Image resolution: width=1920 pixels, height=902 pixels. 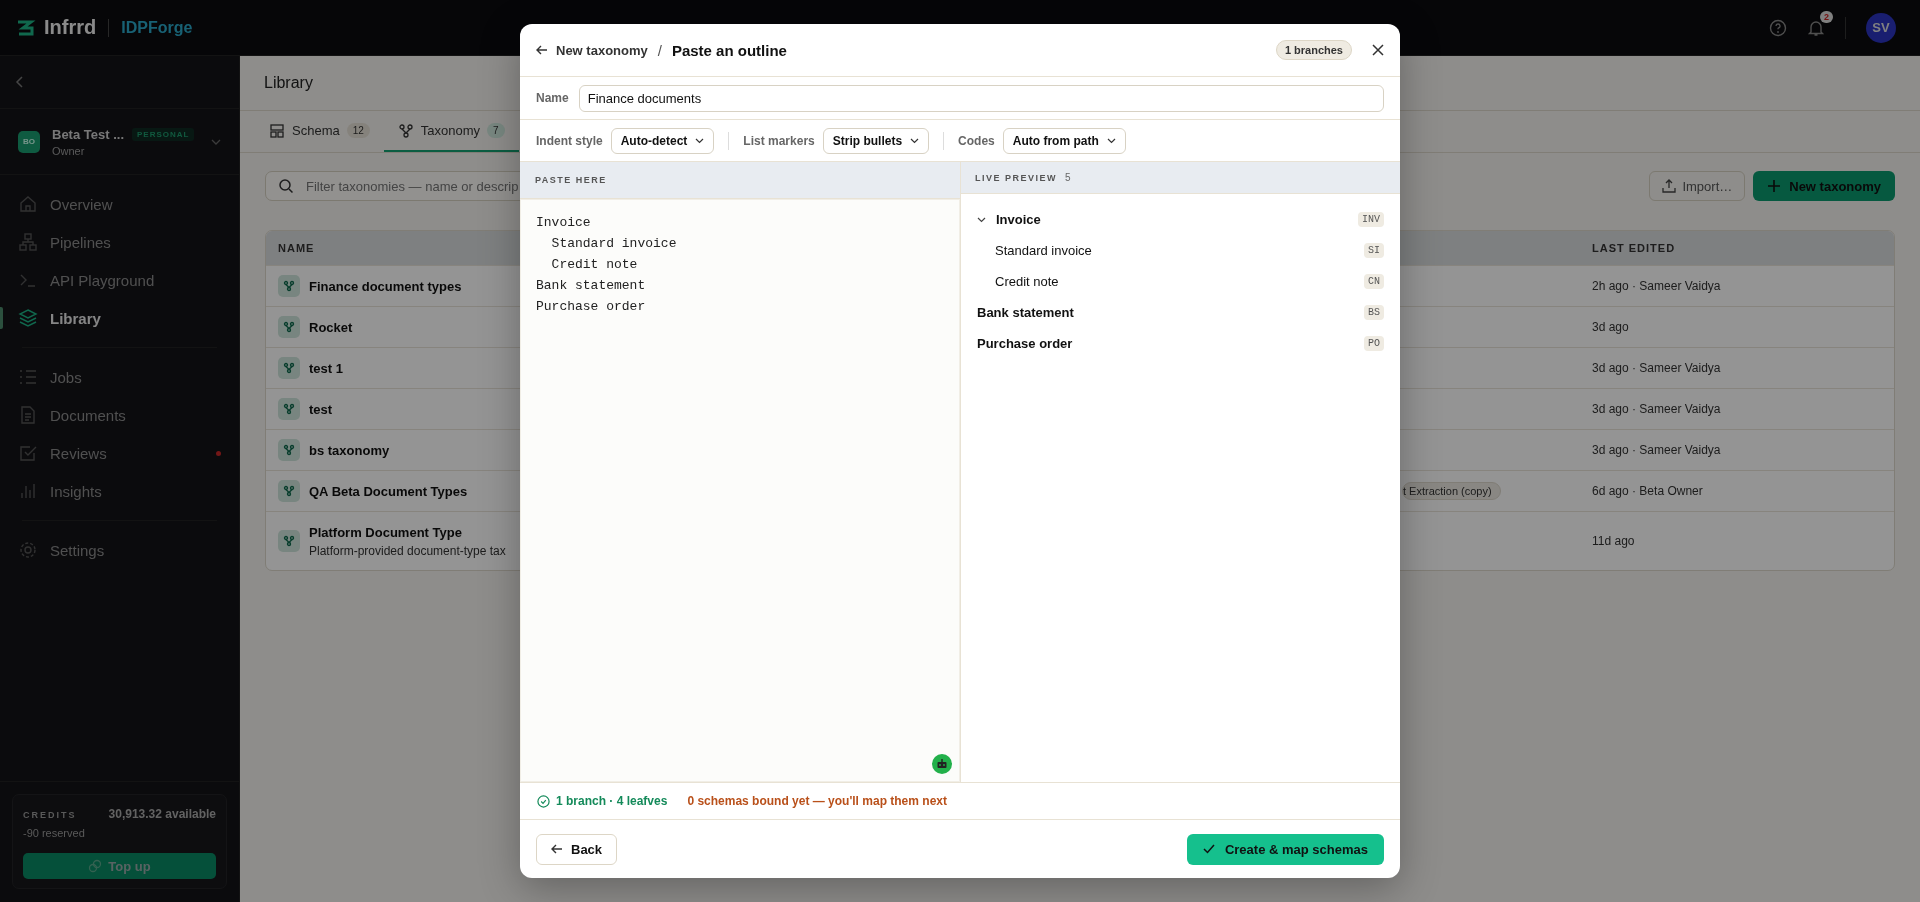 What do you see at coordinates (407, 550) in the screenshot?
I see `taxonomy-description: Platform-provided document-type tax` at bounding box center [407, 550].